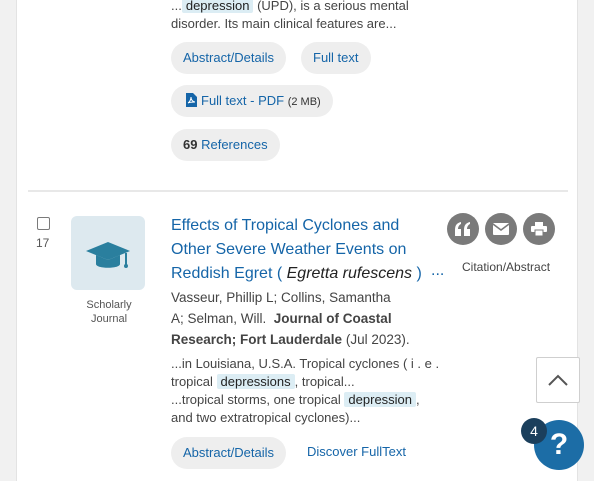 The height and width of the screenshot is (481, 594). What do you see at coordinates (285, 225) in the screenshot?
I see `title-text: Effects of Tropical Cyclones and` at bounding box center [285, 225].